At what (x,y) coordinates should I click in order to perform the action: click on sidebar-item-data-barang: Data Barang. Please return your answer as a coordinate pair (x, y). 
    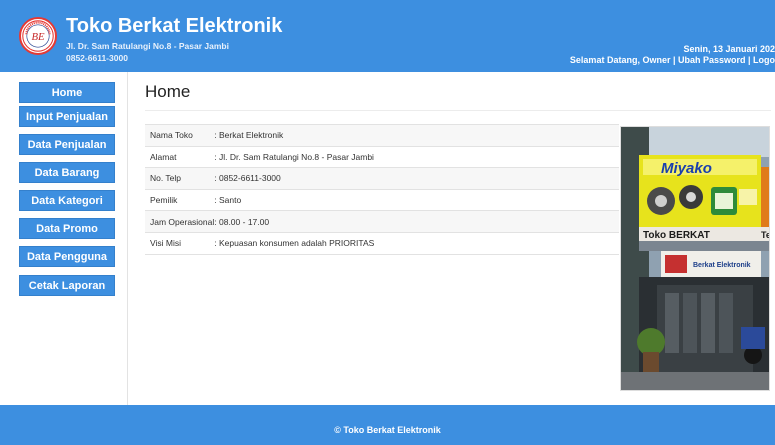
    Looking at the image, I should click on (67, 172).